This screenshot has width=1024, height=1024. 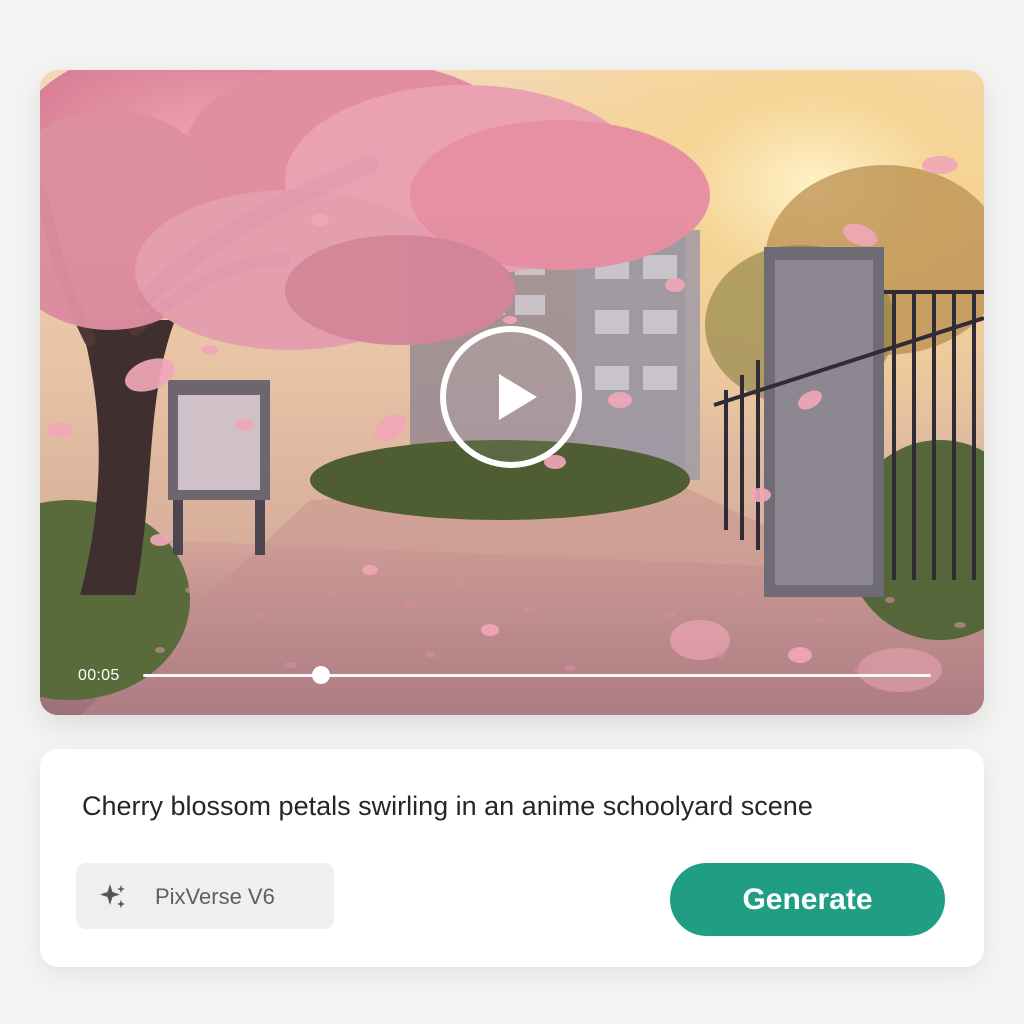 What do you see at coordinates (99, 675) in the screenshot?
I see `current-time: 00:05` at bounding box center [99, 675].